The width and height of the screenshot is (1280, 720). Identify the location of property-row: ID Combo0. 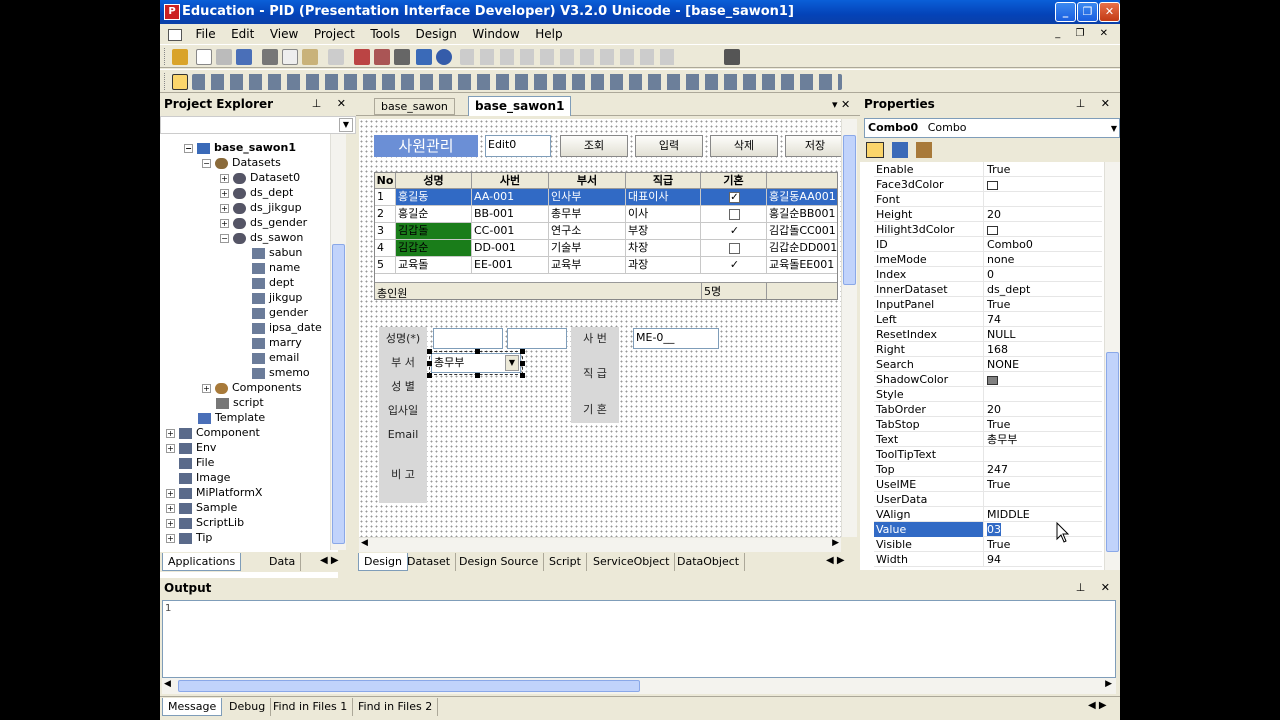
(988, 244).